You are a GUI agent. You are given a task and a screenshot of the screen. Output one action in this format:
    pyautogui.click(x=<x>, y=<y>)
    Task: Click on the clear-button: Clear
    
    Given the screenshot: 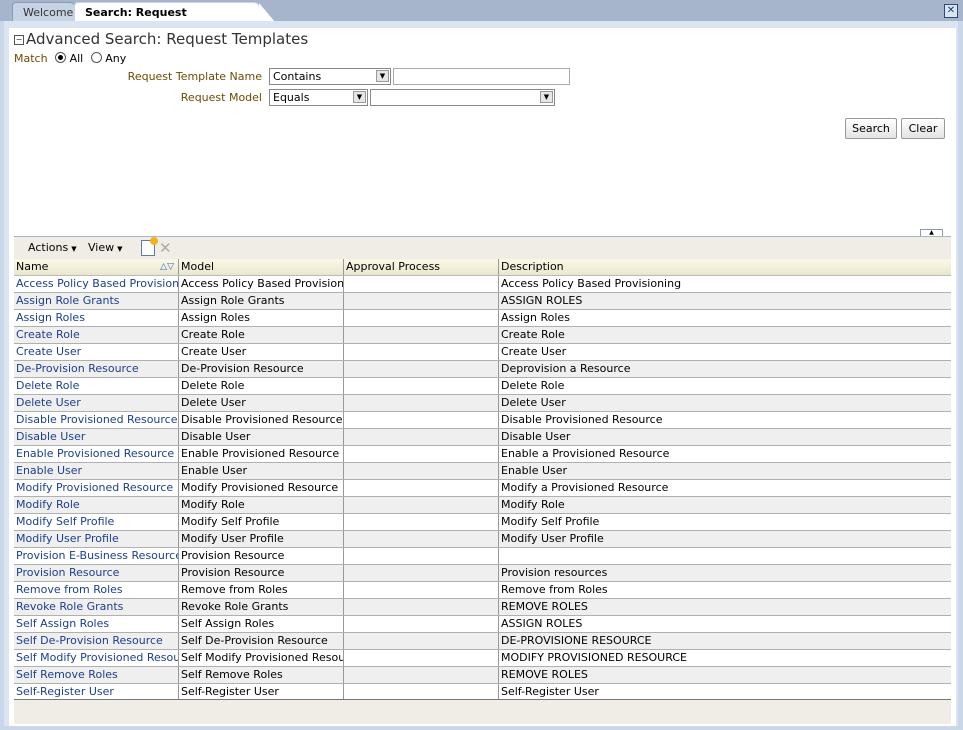 What is the action you would take?
    pyautogui.click(x=923, y=128)
    